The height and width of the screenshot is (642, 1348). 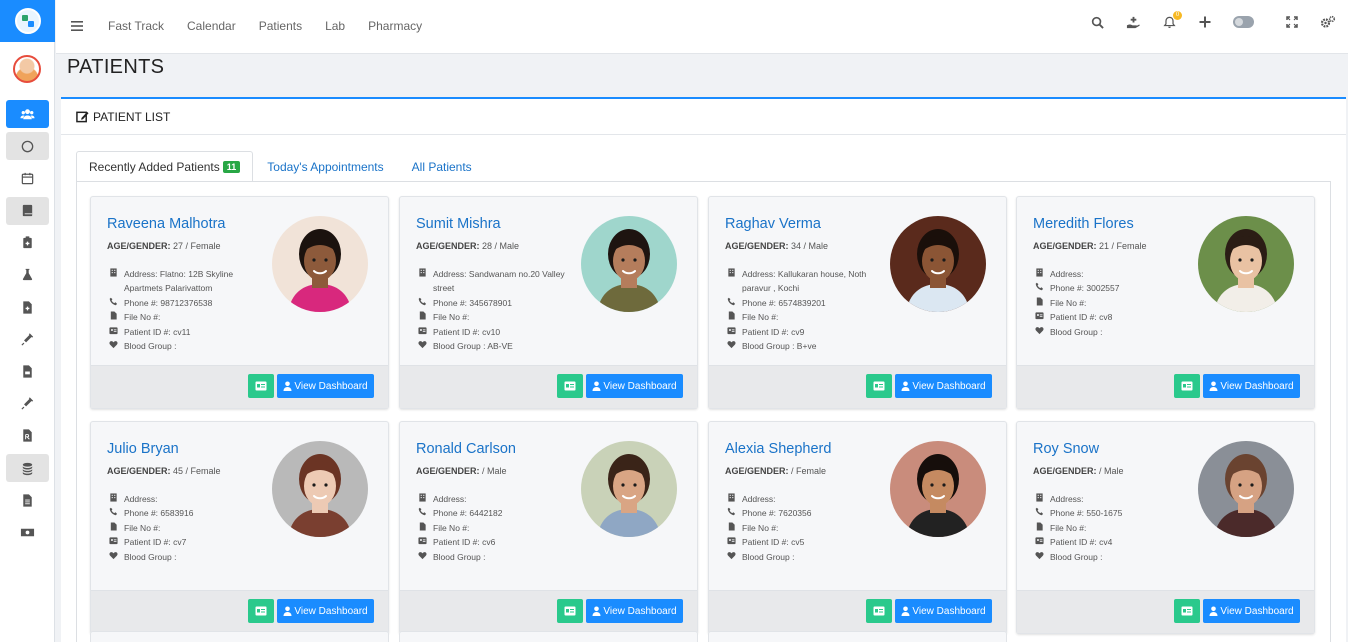 I want to click on nav-calendar: Calendar, so click(x=211, y=26).